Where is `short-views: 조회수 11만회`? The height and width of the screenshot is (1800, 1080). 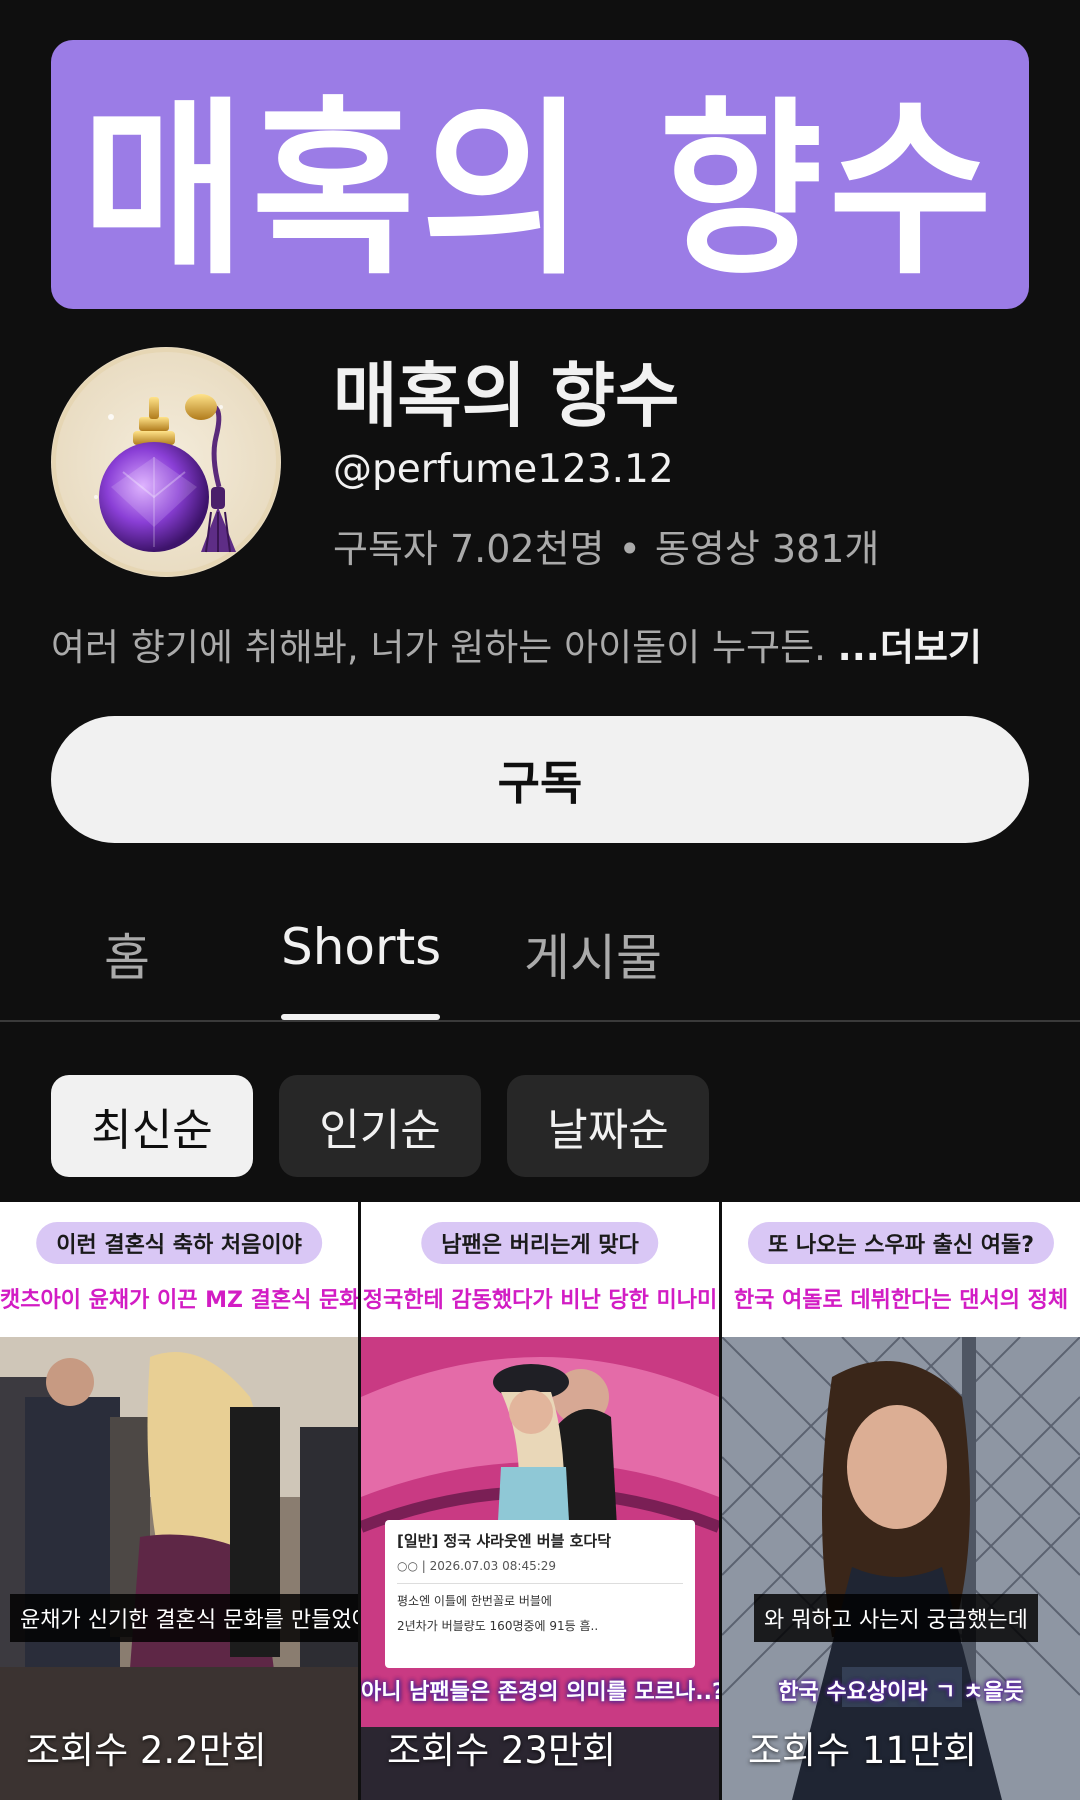 short-views: 조회수 11만회 is located at coordinates (863, 1750).